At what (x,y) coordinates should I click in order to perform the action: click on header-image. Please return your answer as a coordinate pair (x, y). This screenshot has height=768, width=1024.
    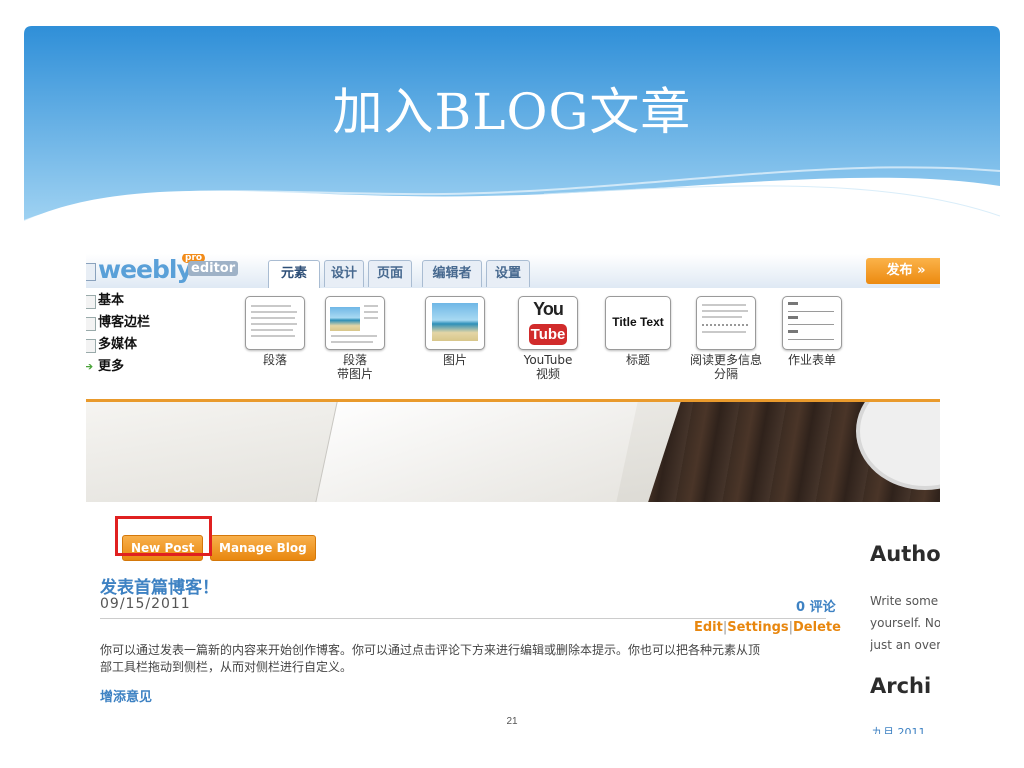
    Looking at the image, I should click on (513, 452).